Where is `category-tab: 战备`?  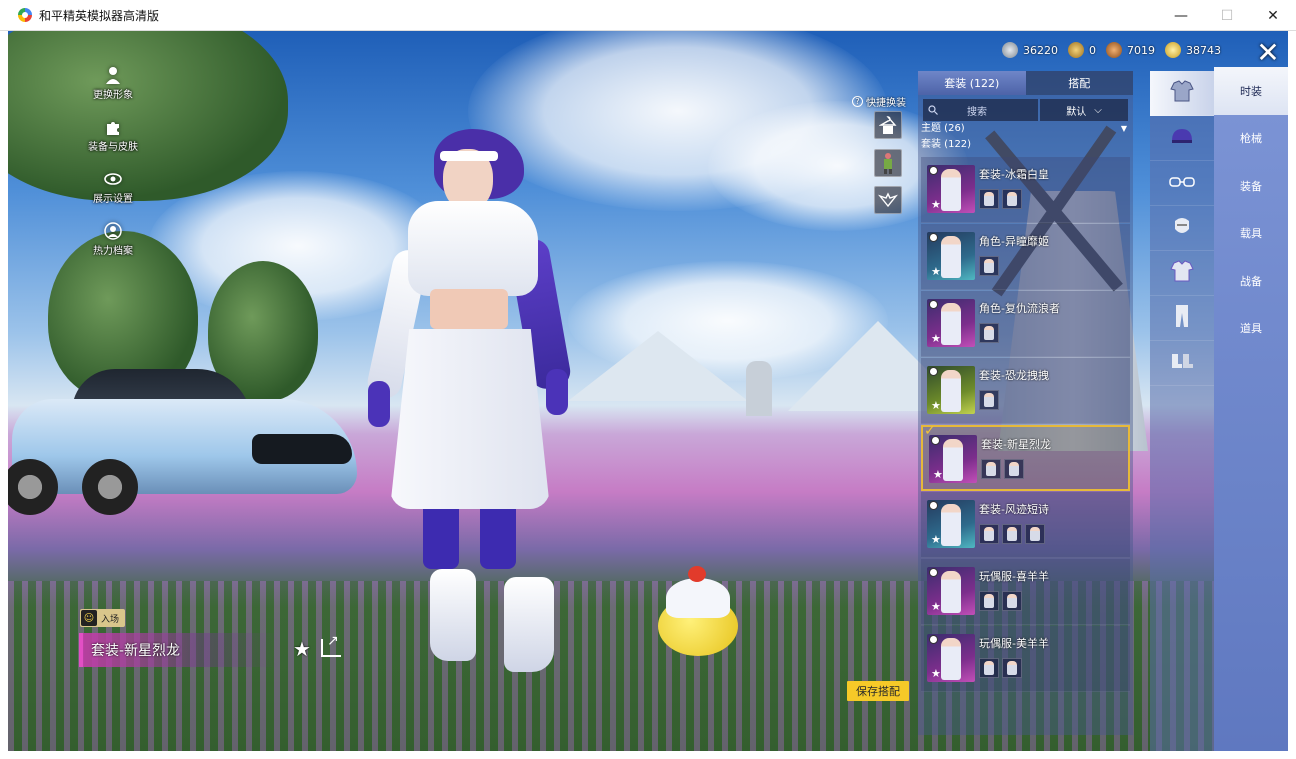 category-tab: 战备 is located at coordinates (1251, 281).